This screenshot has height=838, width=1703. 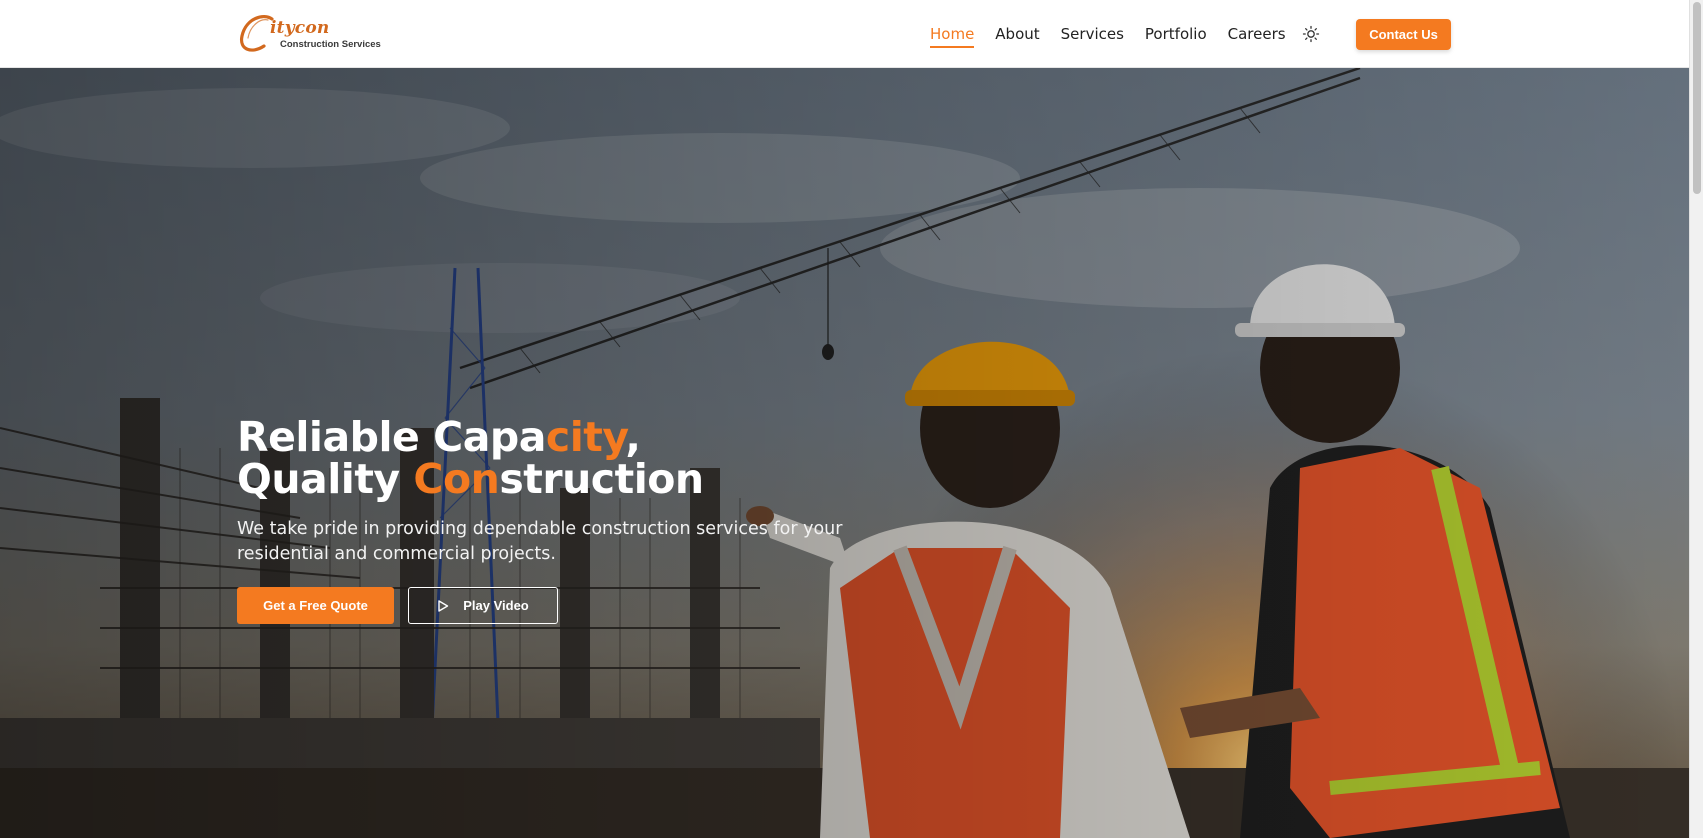 I want to click on title-line2-text: Quality, so click(x=325, y=479).